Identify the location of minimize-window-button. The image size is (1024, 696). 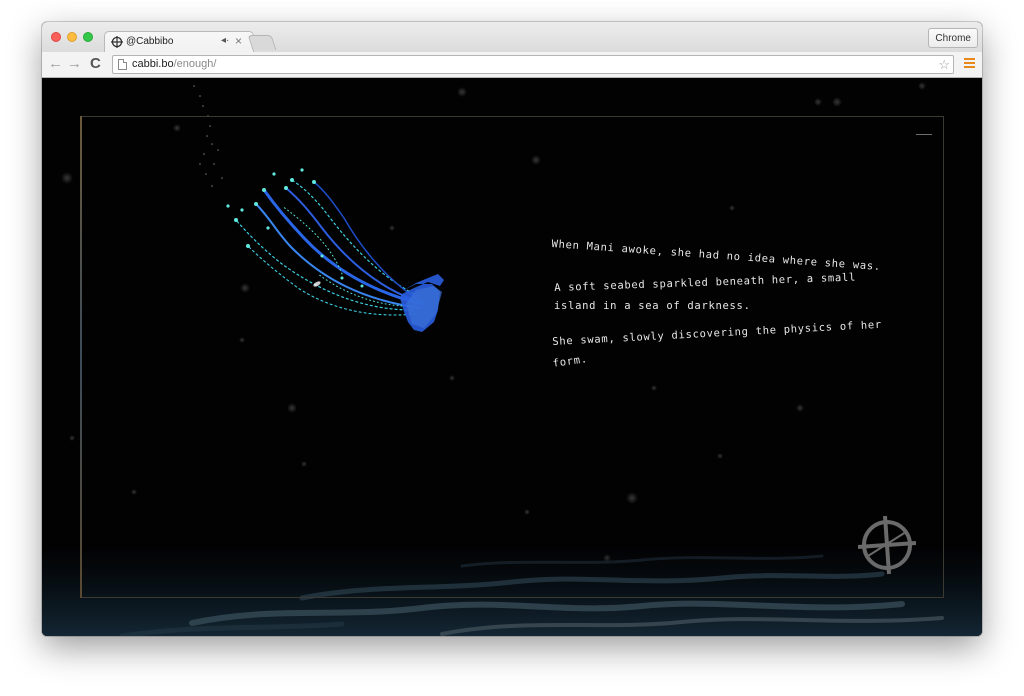
(72, 37).